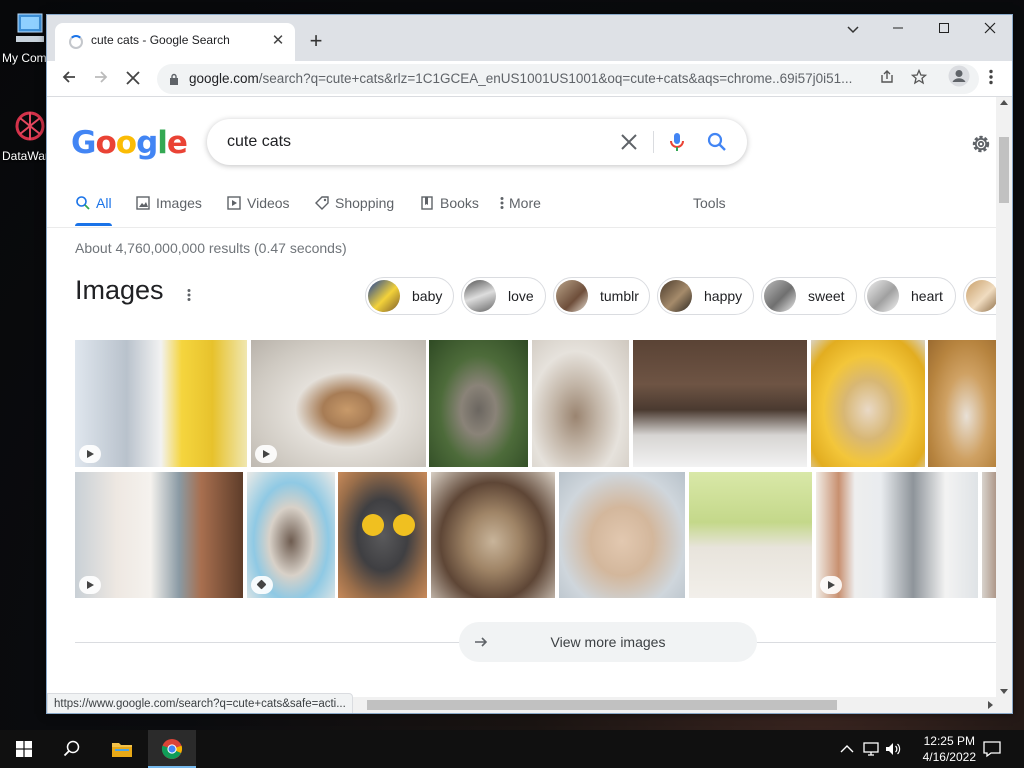 Image resolution: width=1024 pixels, height=768 pixels. Describe the element at coordinates (959, 79) in the screenshot. I see `profile-button` at that location.